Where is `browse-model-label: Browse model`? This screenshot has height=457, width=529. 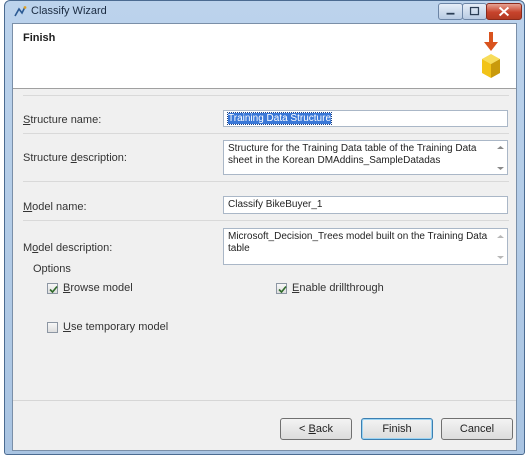
browse-model-label: Browse model is located at coordinates (98, 288).